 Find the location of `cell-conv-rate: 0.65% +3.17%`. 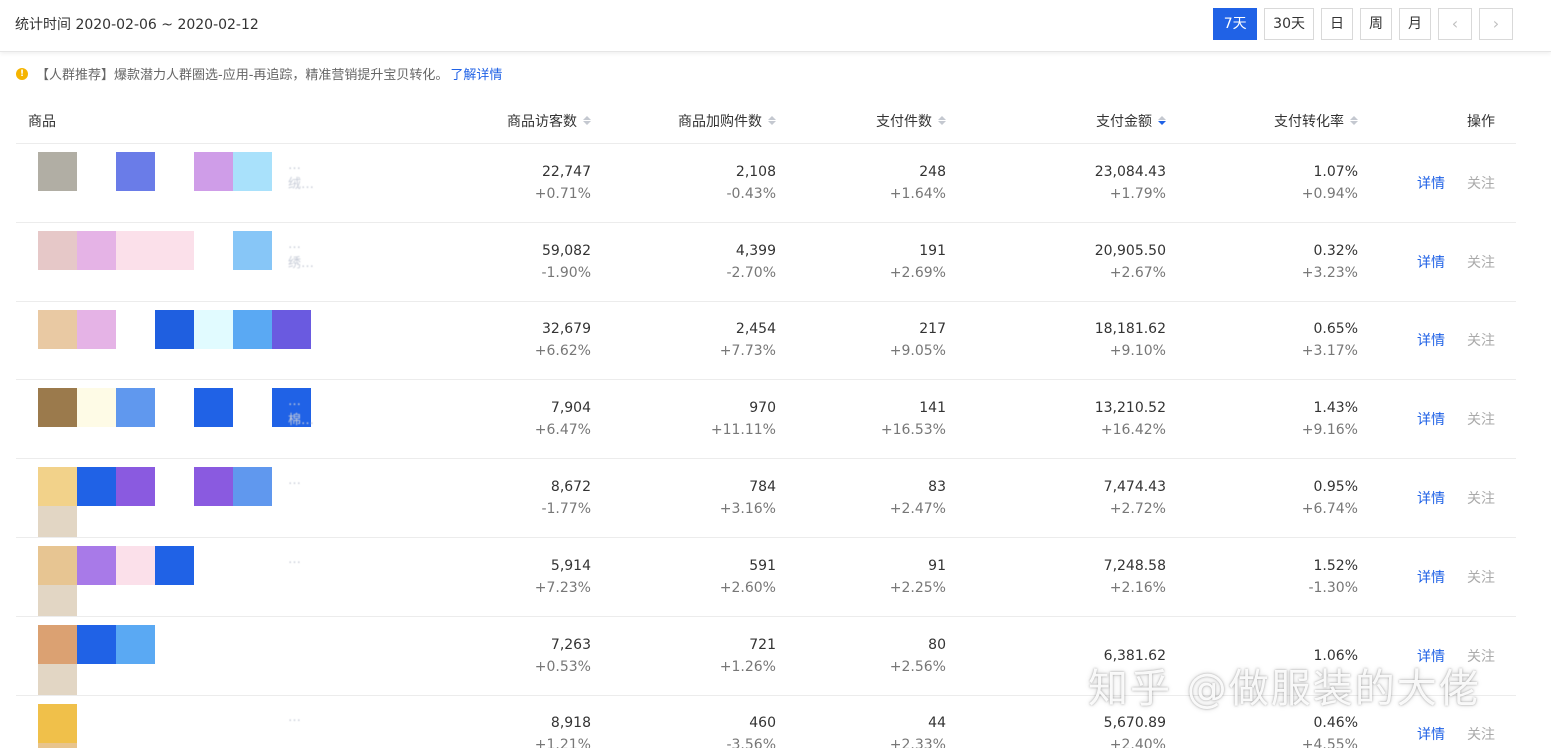

cell-conv-rate: 0.65% +3.17% is located at coordinates (1262, 340).